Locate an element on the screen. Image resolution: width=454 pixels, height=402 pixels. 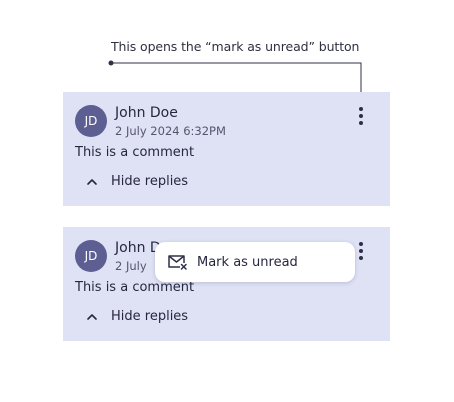
comment-author: John Doe is located at coordinates (146, 113).